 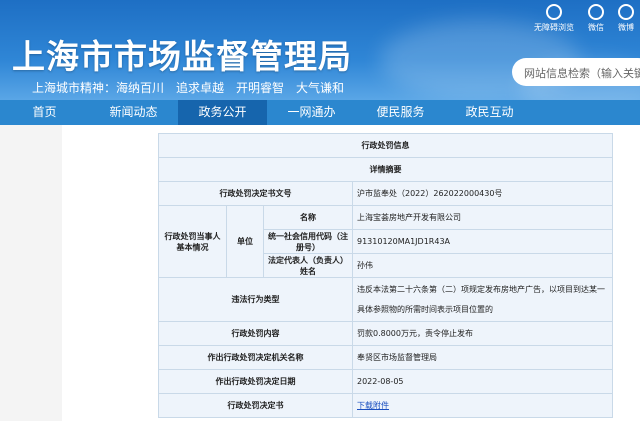 What do you see at coordinates (133, 112) in the screenshot?
I see `nav-news: 新闻动态` at bounding box center [133, 112].